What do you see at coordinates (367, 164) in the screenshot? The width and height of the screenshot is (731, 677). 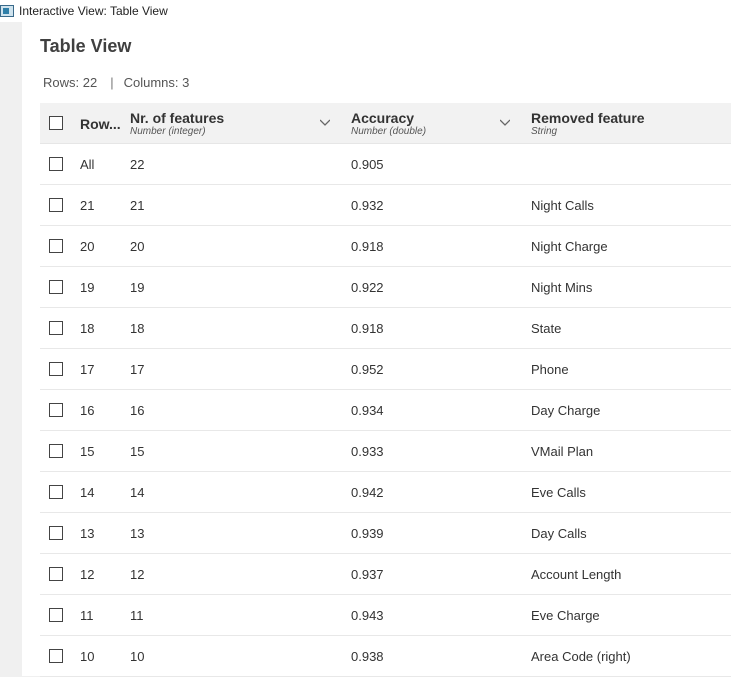 I see `accuracy-cell: 0.905` at bounding box center [367, 164].